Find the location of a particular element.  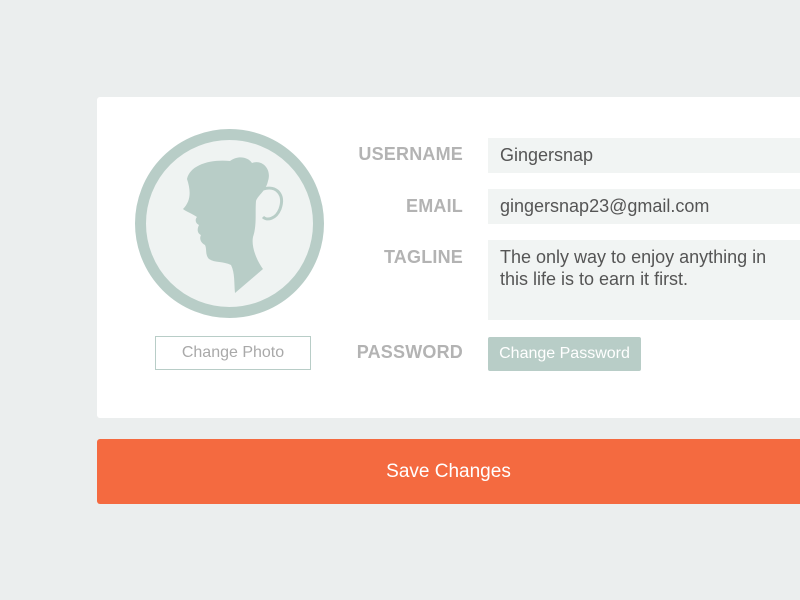

password-label: PASSWORD is located at coordinates (409, 352).